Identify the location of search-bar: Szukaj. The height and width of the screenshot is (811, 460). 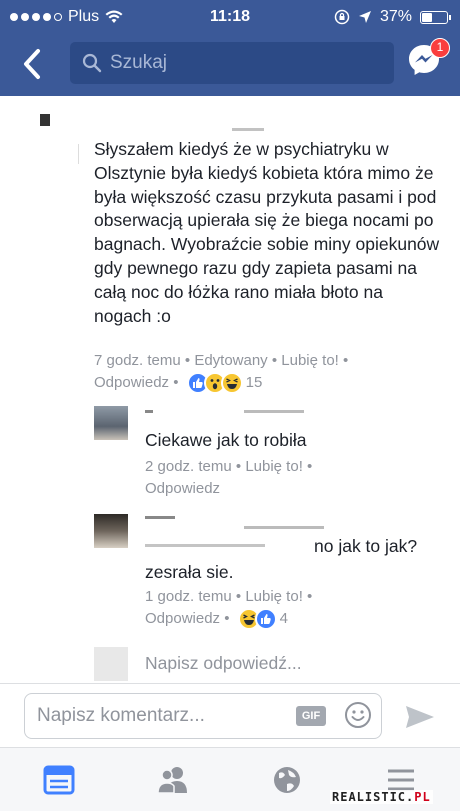
(232, 63).